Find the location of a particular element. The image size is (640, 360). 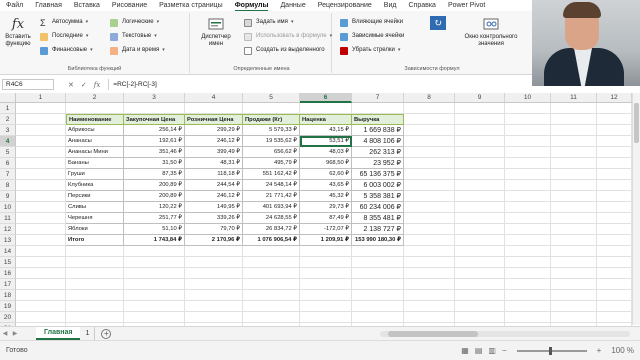

row-header: 6 is located at coordinates (8, 163).